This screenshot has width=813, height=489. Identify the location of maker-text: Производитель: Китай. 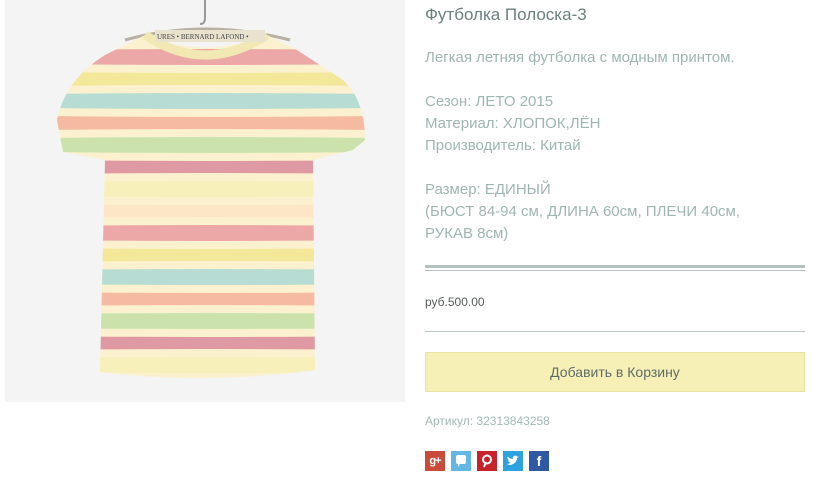
(503, 145).